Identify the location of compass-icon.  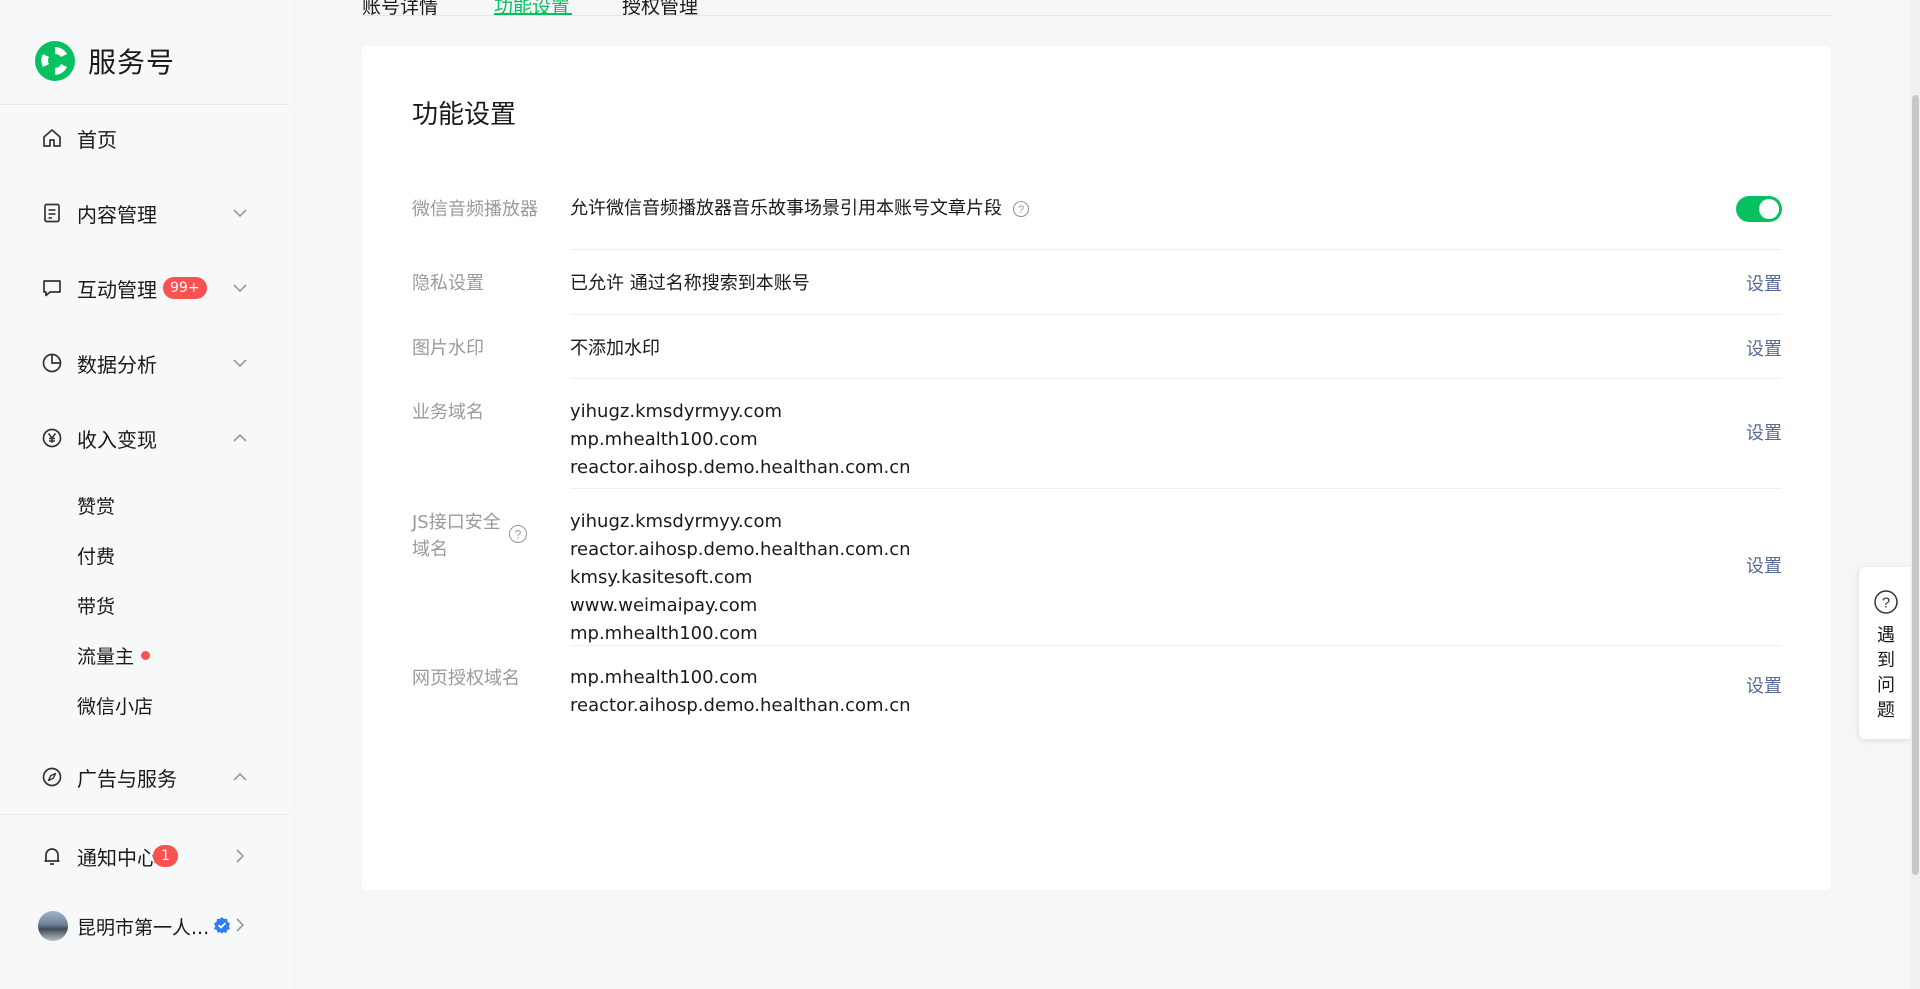
(52, 777).